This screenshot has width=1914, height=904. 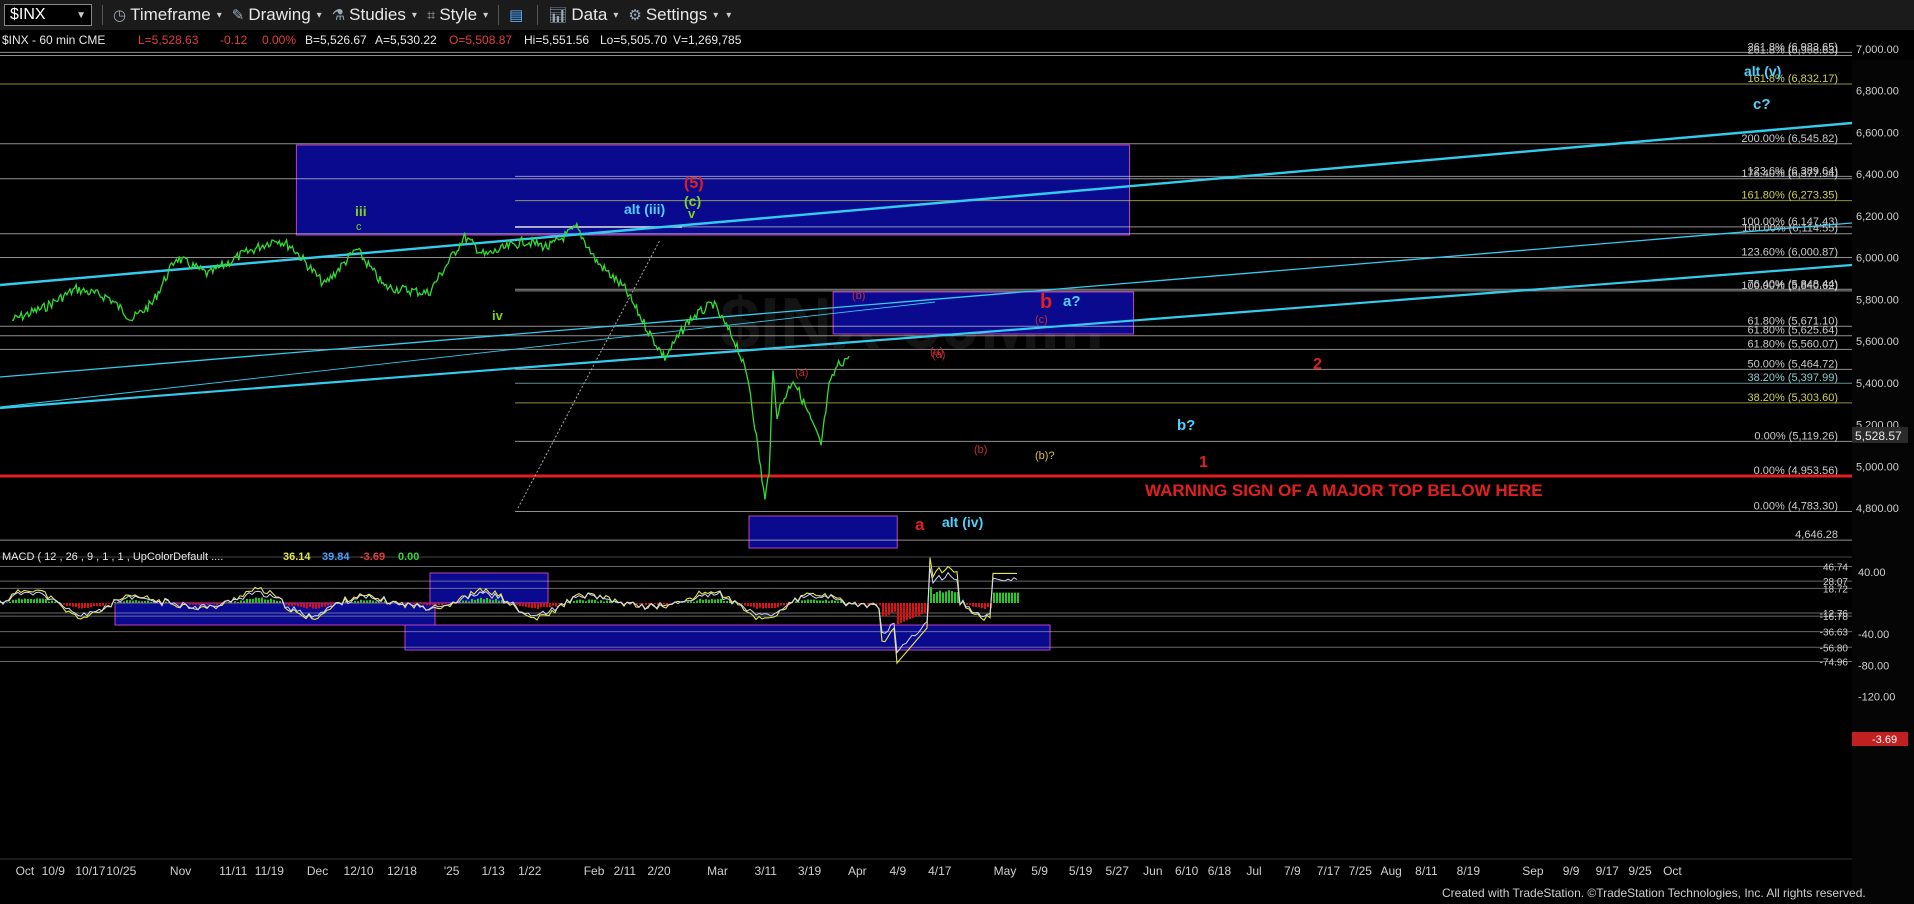 I want to click on wave-label: c, so click(x=359, y=227).